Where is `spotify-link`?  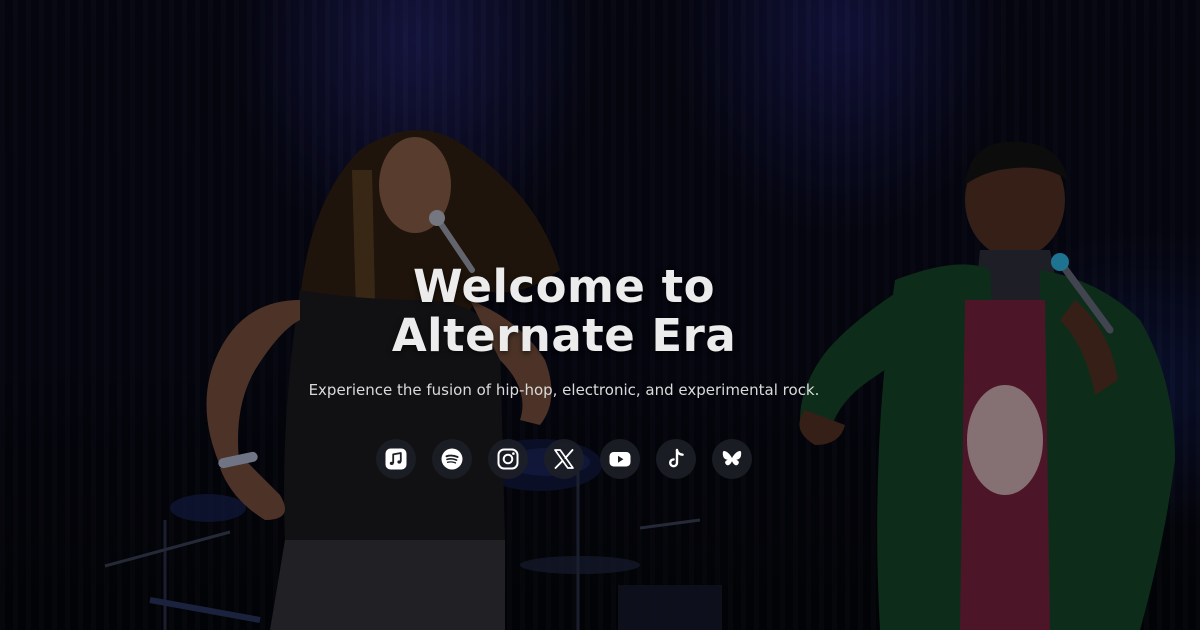
spotify-link is located at coordinates (452, 459).